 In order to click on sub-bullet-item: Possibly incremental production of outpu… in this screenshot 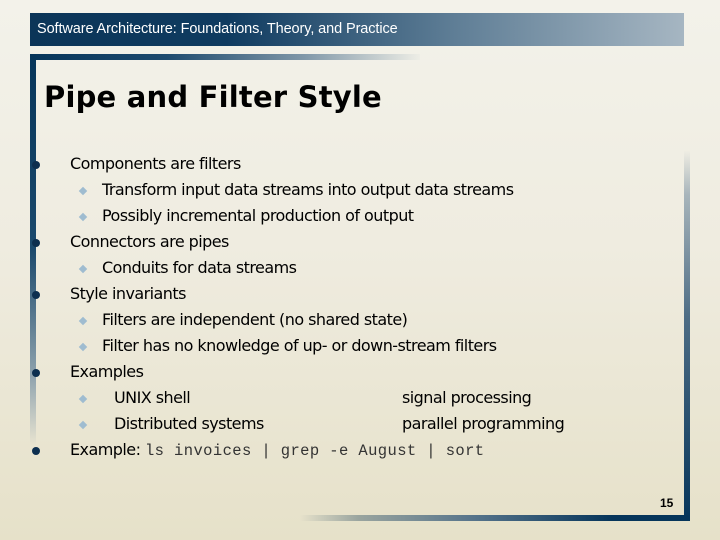, I will do `click(246, 217)`.